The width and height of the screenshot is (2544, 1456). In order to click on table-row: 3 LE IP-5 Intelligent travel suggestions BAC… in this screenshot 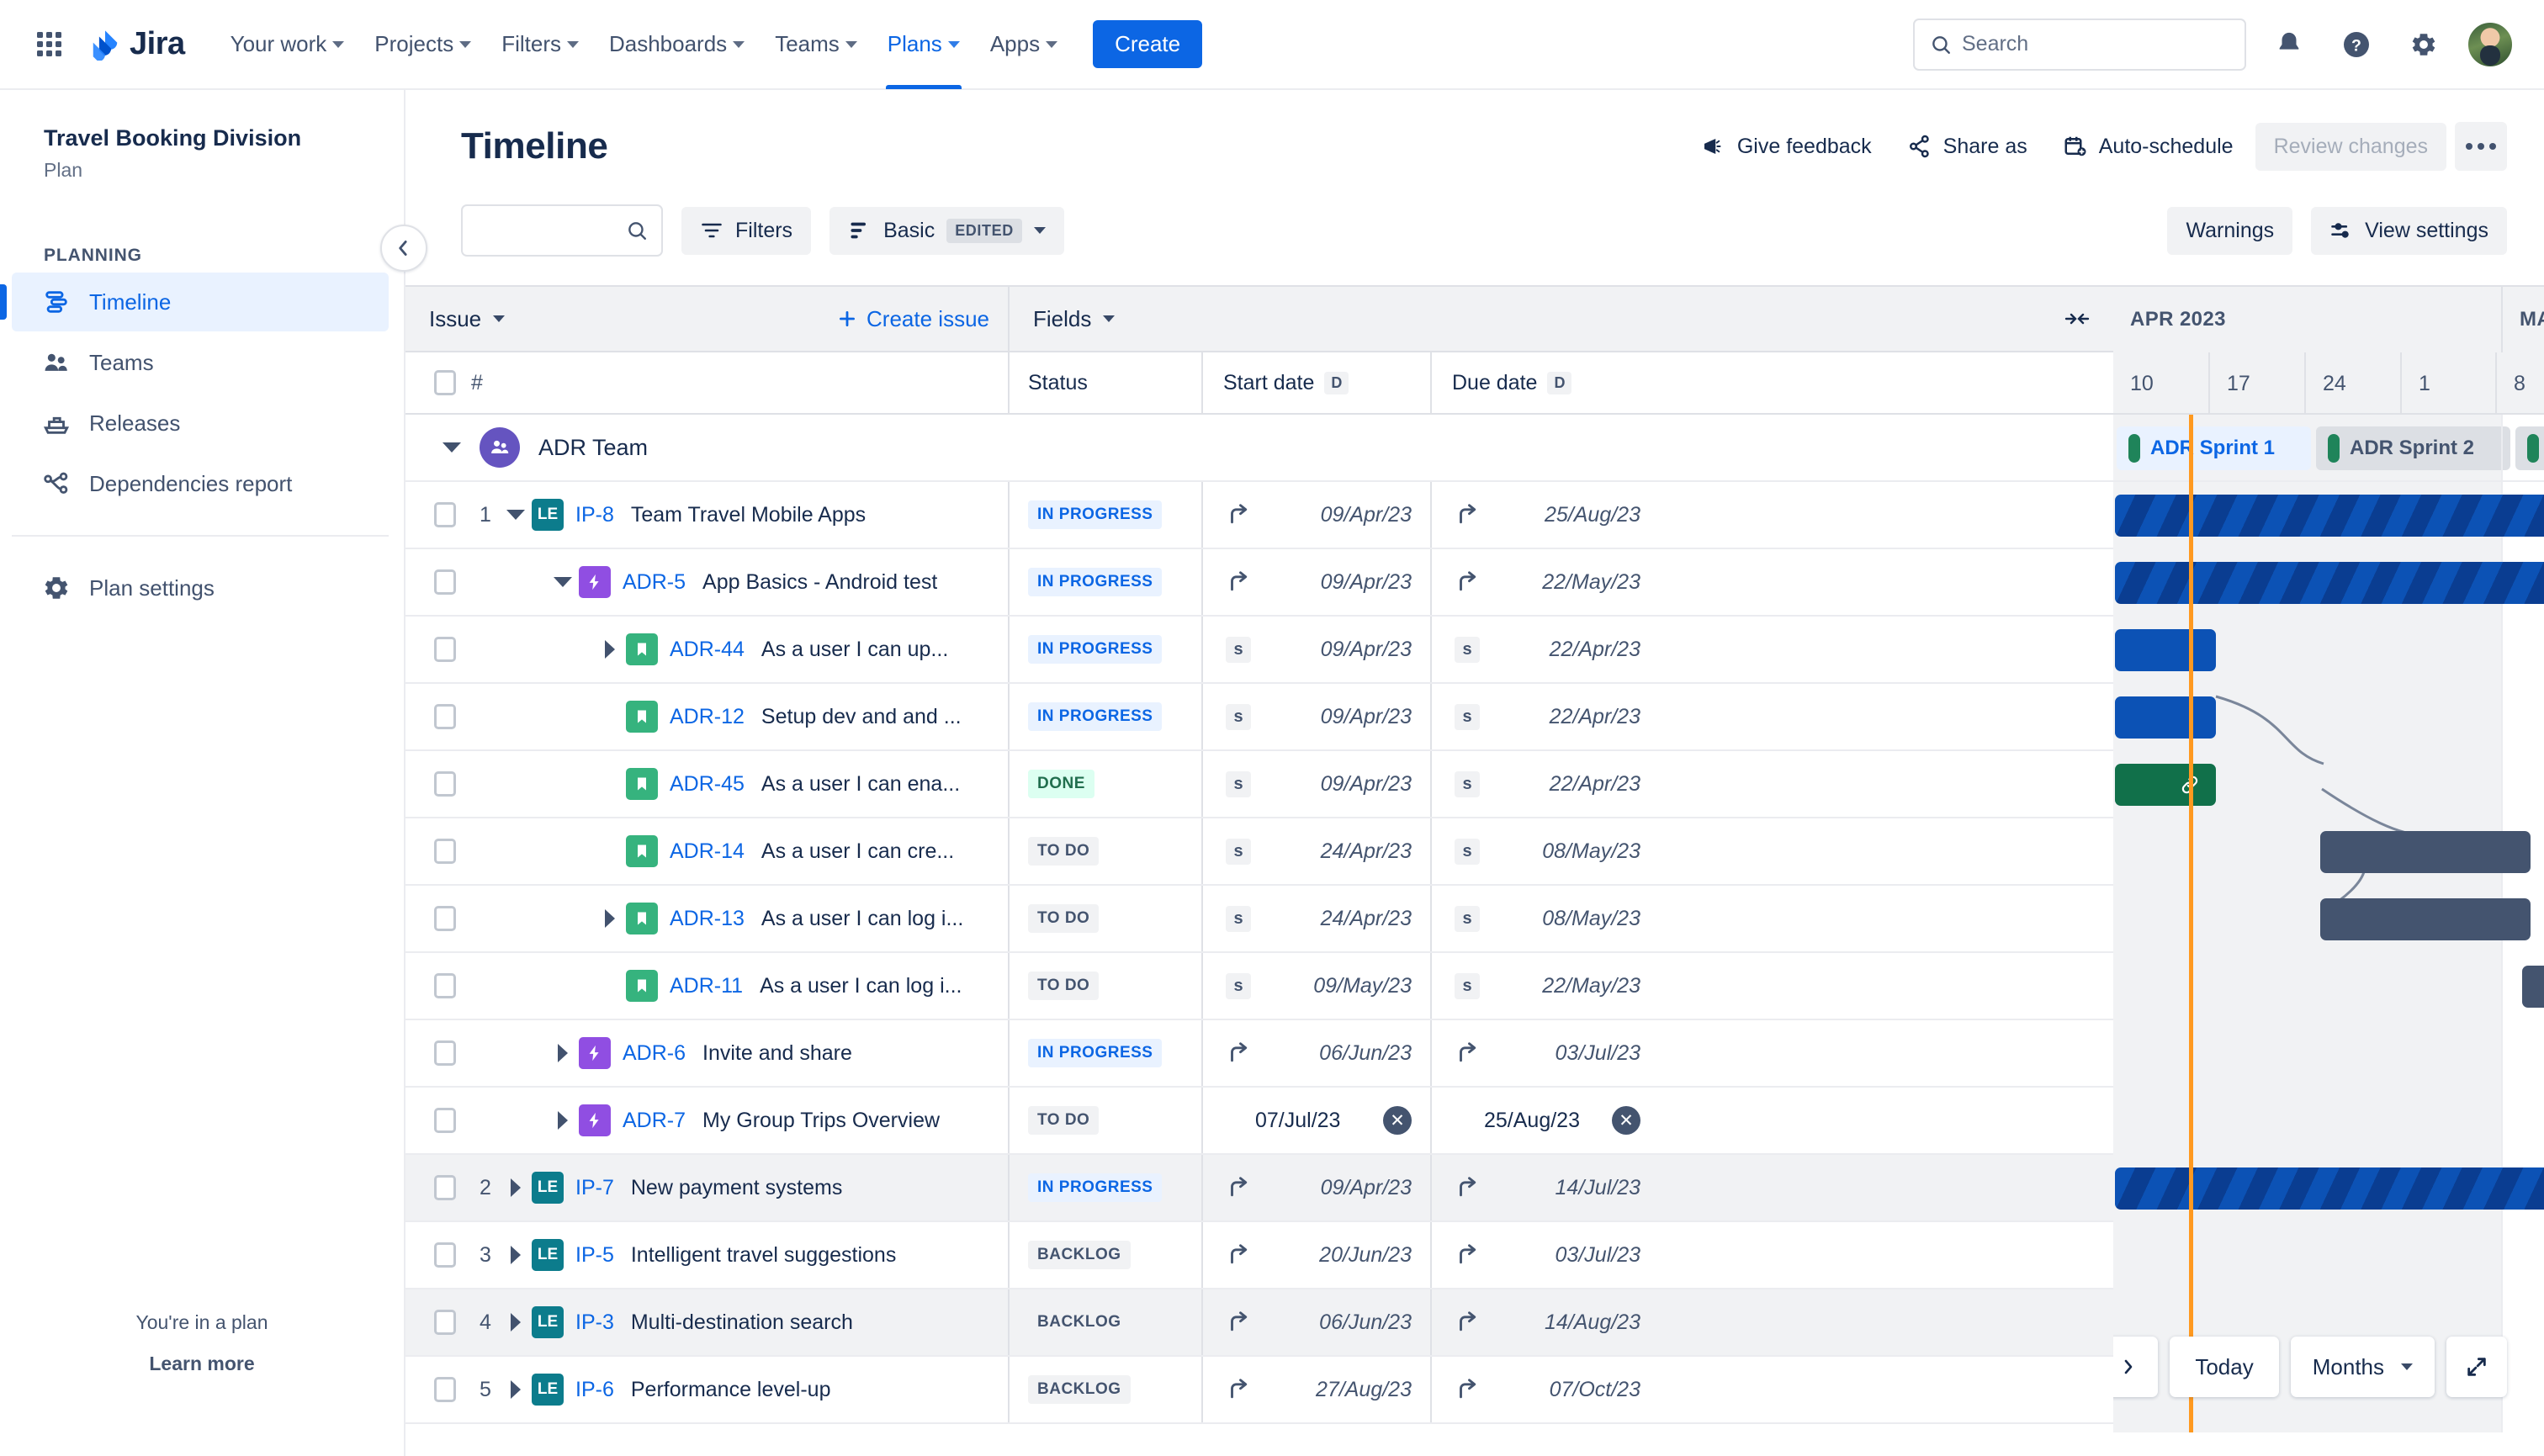, I will do `click(1259, 1255)`.